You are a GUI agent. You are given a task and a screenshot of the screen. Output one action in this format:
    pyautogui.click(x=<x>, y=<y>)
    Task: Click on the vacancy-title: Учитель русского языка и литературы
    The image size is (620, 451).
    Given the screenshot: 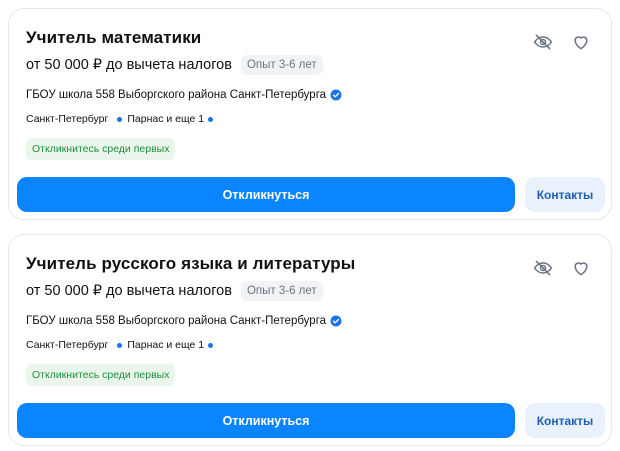 What is the action you would take?
    pyautogui.click(x=190, y=264)
    